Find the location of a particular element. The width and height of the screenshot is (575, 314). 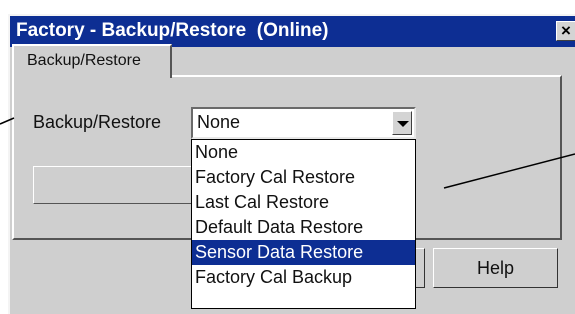

callout-line-left is located at coordinates (7, 121).